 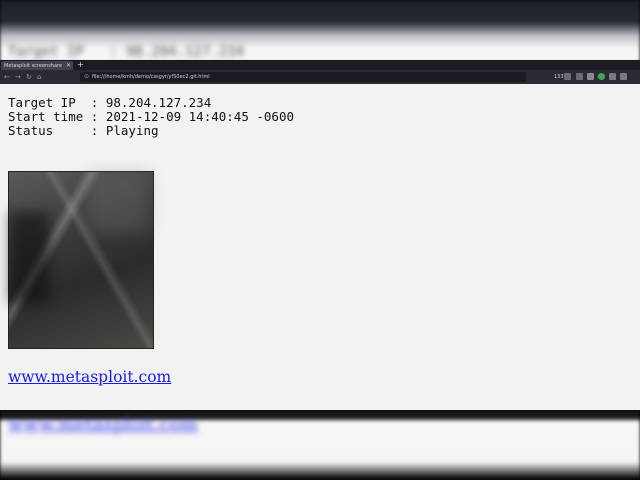 I want to click on forward-arrow-icon: →, so click(x=18, y=77).